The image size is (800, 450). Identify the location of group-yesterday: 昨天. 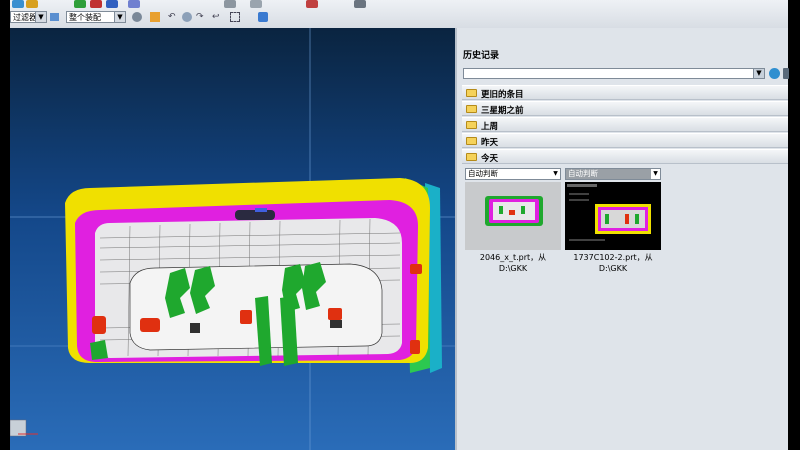
(625, 140).